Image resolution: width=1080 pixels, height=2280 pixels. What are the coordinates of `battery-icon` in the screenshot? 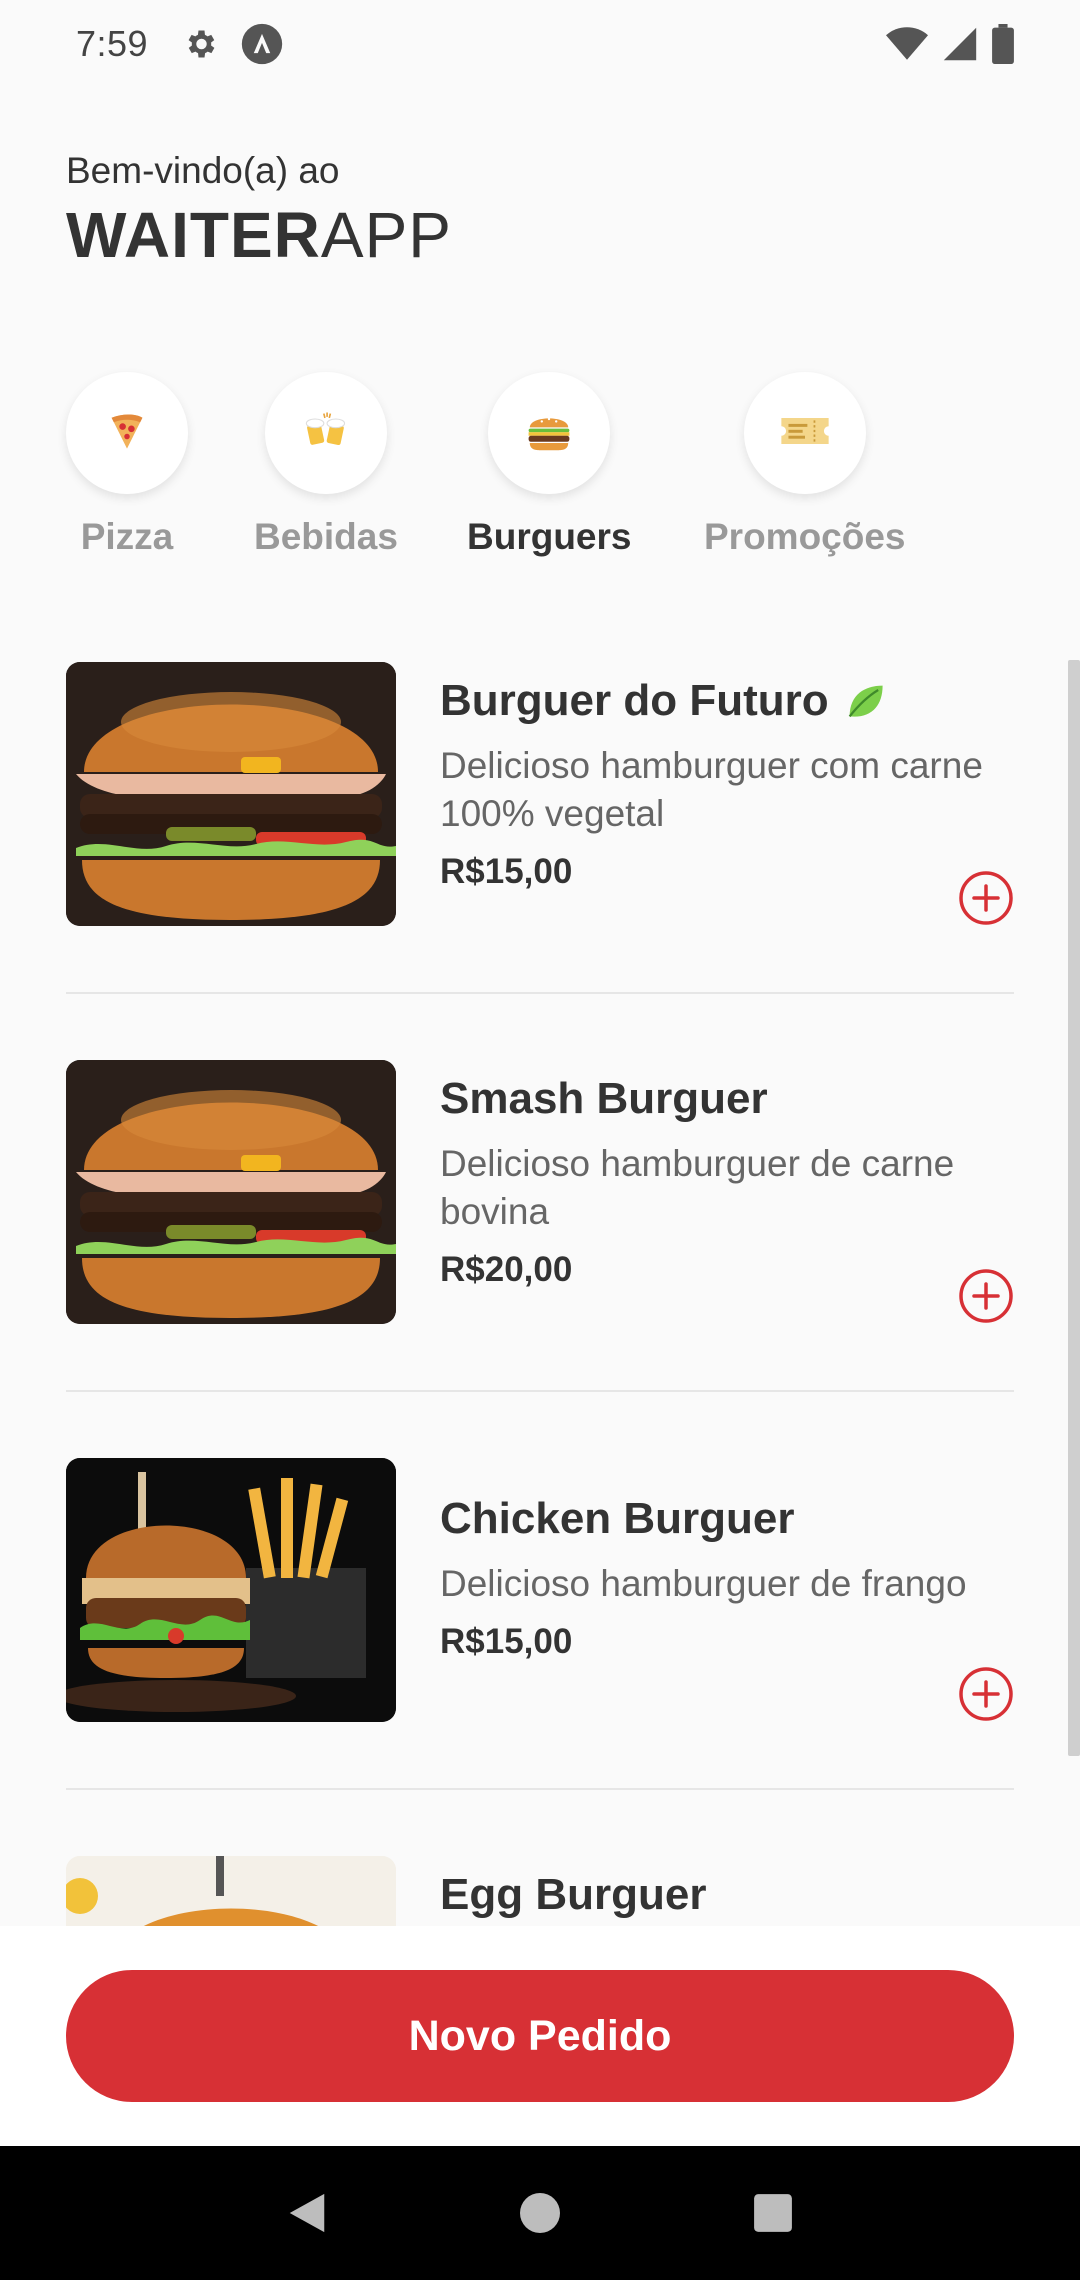 It's located at (1003, 44).